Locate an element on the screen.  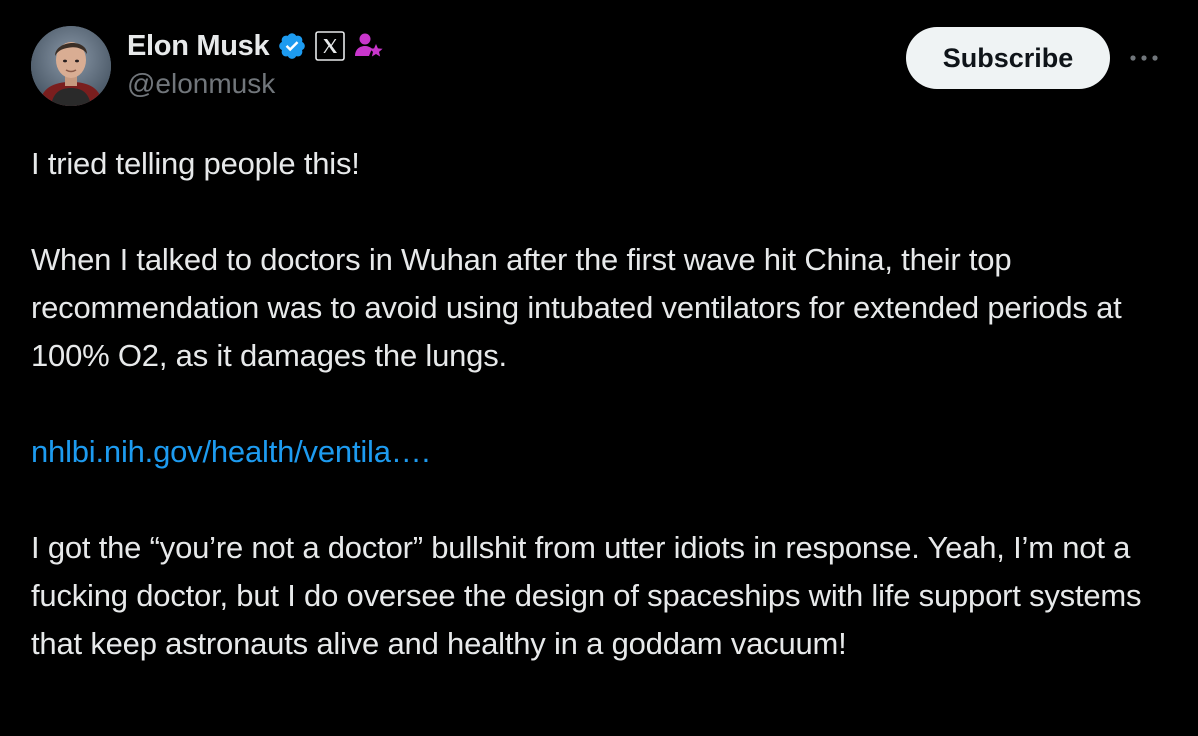
verified-badge-icon is located at coordinates (292, 46).